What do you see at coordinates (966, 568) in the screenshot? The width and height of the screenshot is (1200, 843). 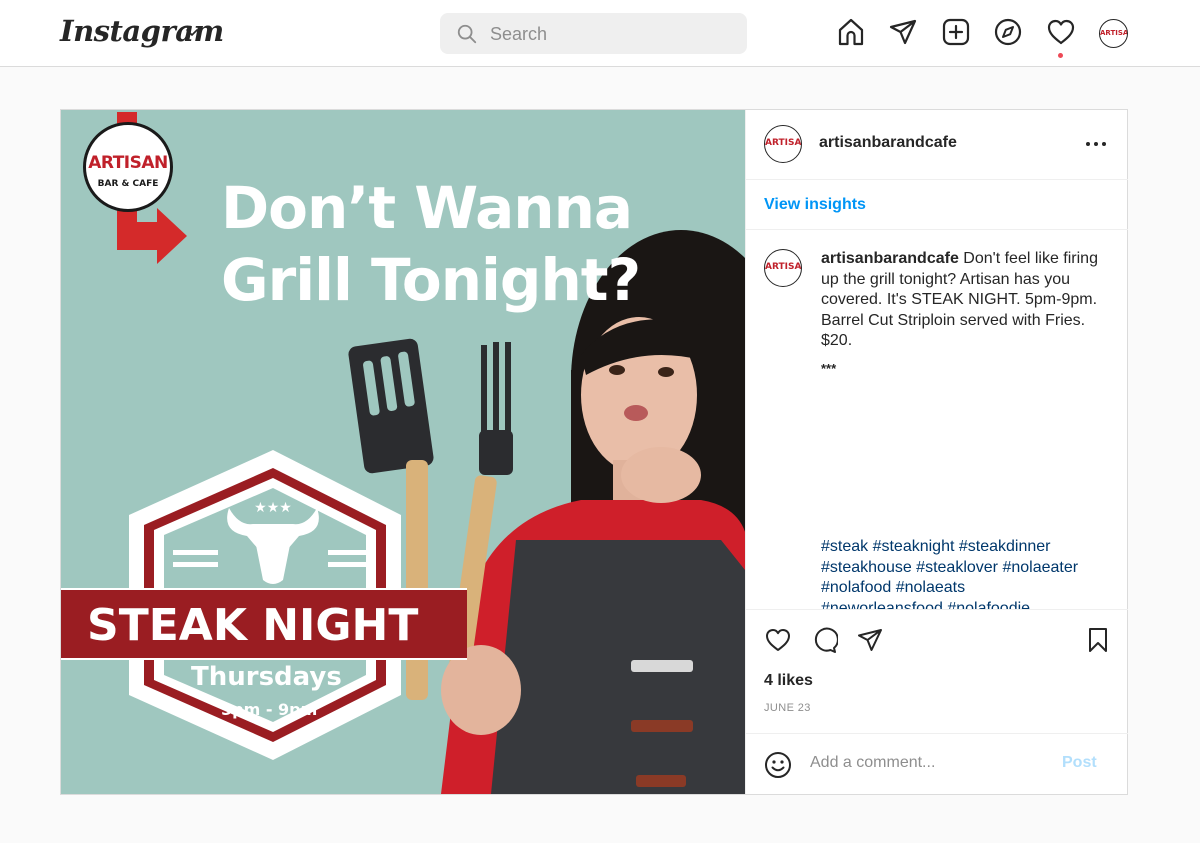 I see `hashtag-line: #steakhouse #steaklover #nolaeater` at bounding box center [966, 568].